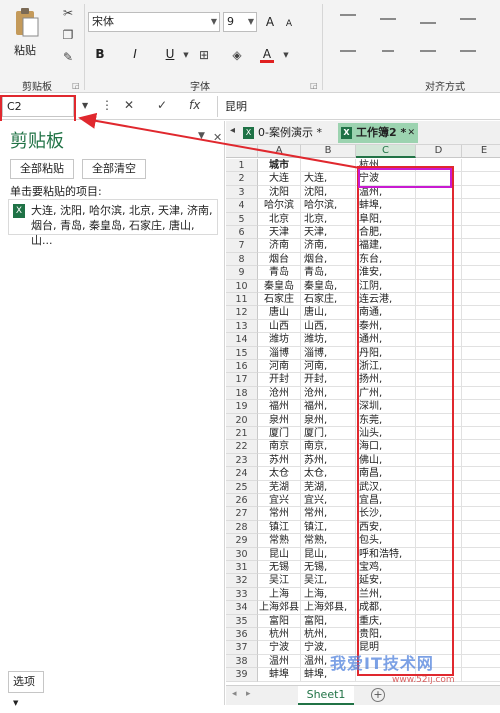  Describe the element at coordinates (328, 581) in the screenshot. I see `cell-b32: 吴江,` at that location.